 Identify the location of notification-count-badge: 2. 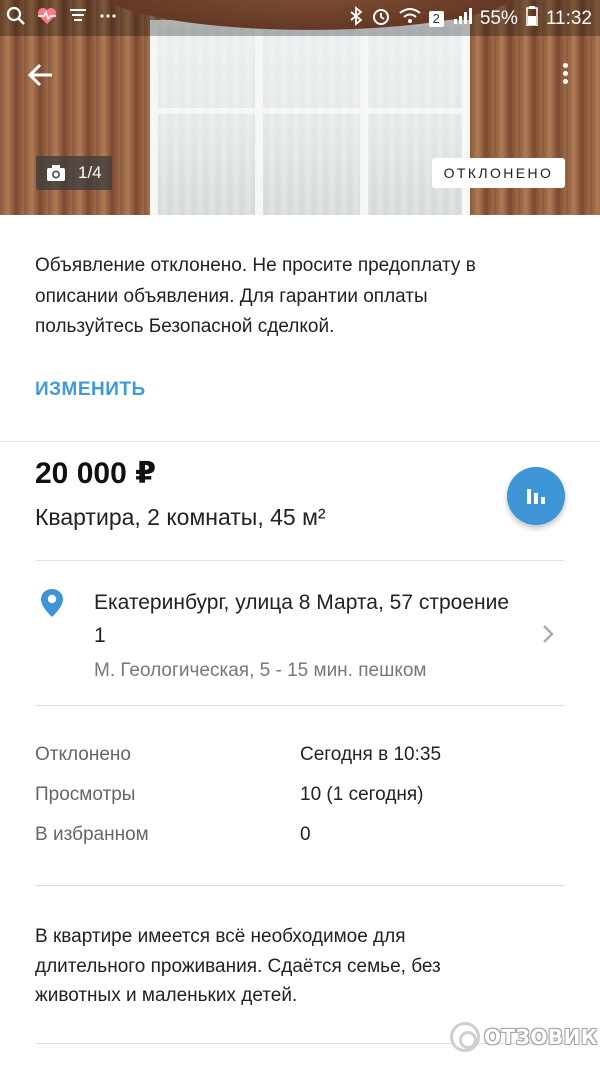
(436, 19).